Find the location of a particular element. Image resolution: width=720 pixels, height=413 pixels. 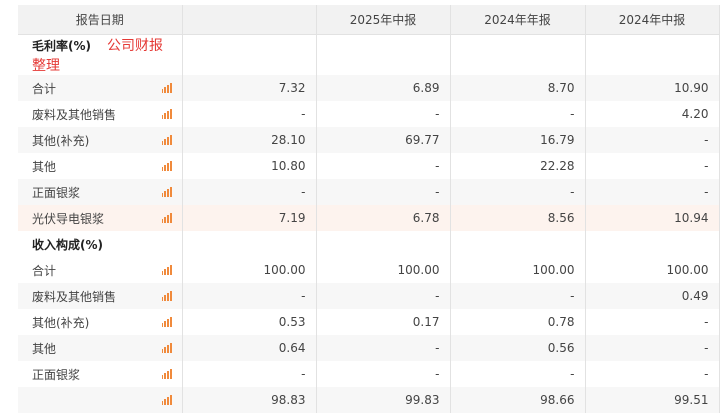

row-label-text: 合计 is located at coordinates (44, 270).